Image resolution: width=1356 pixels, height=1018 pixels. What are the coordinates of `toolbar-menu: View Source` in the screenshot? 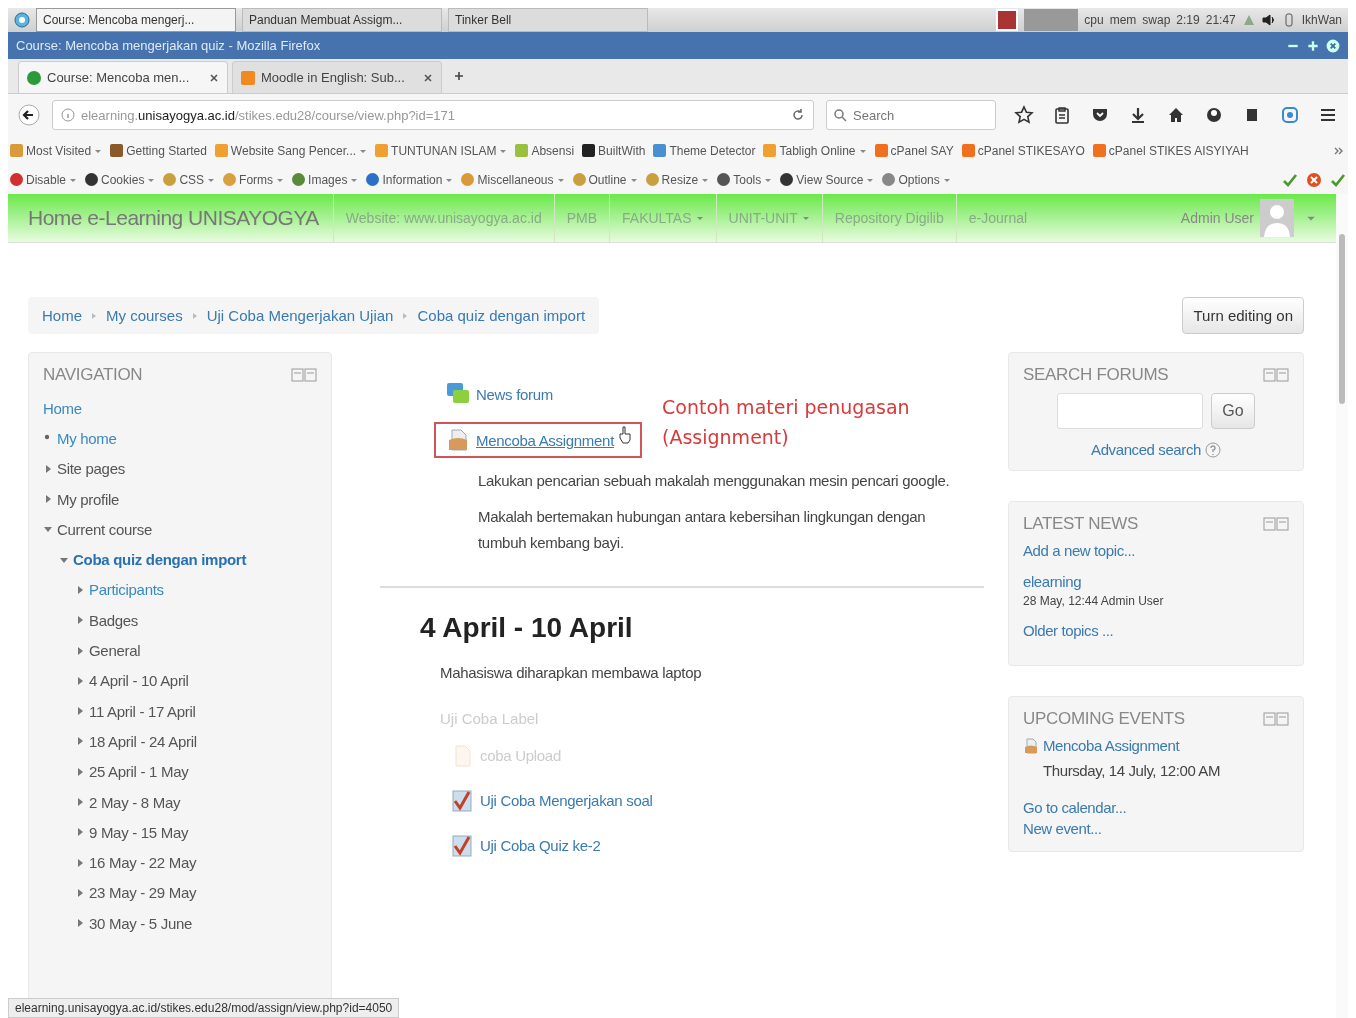 It's located at (827, 179).